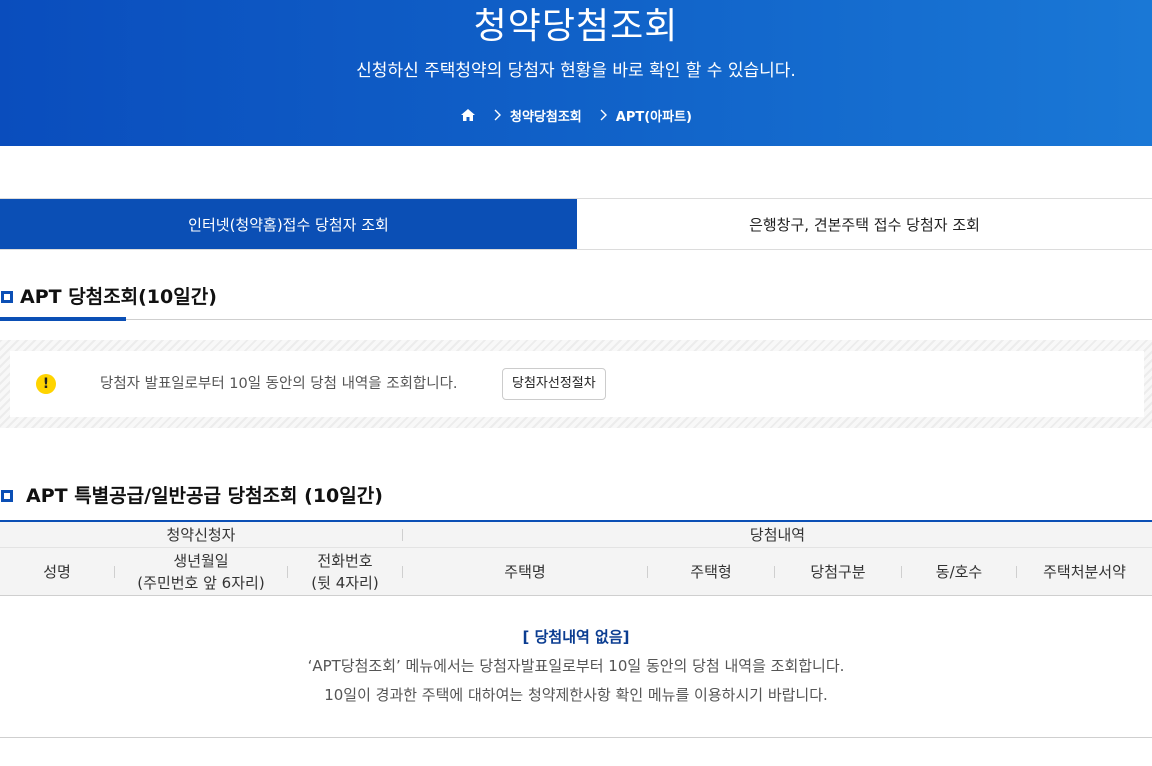  I want to click on column-header-winning-type: 당첨구분, so click(838, 572).